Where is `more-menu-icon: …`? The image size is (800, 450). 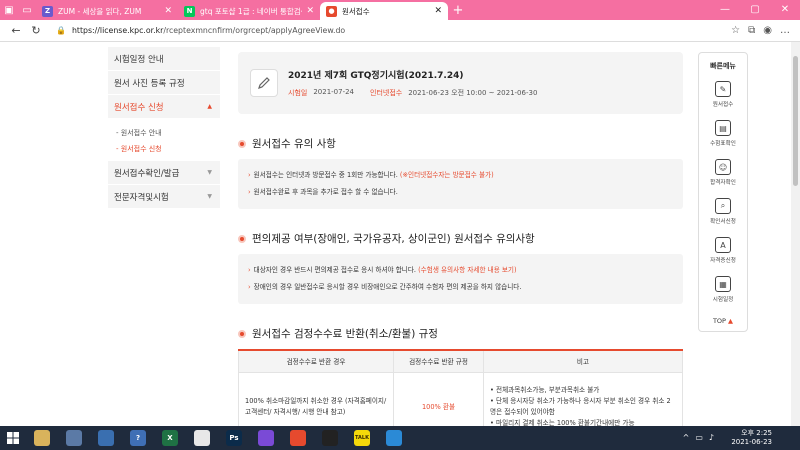 more-menu-icon: … is located at coordinates (785, 30).